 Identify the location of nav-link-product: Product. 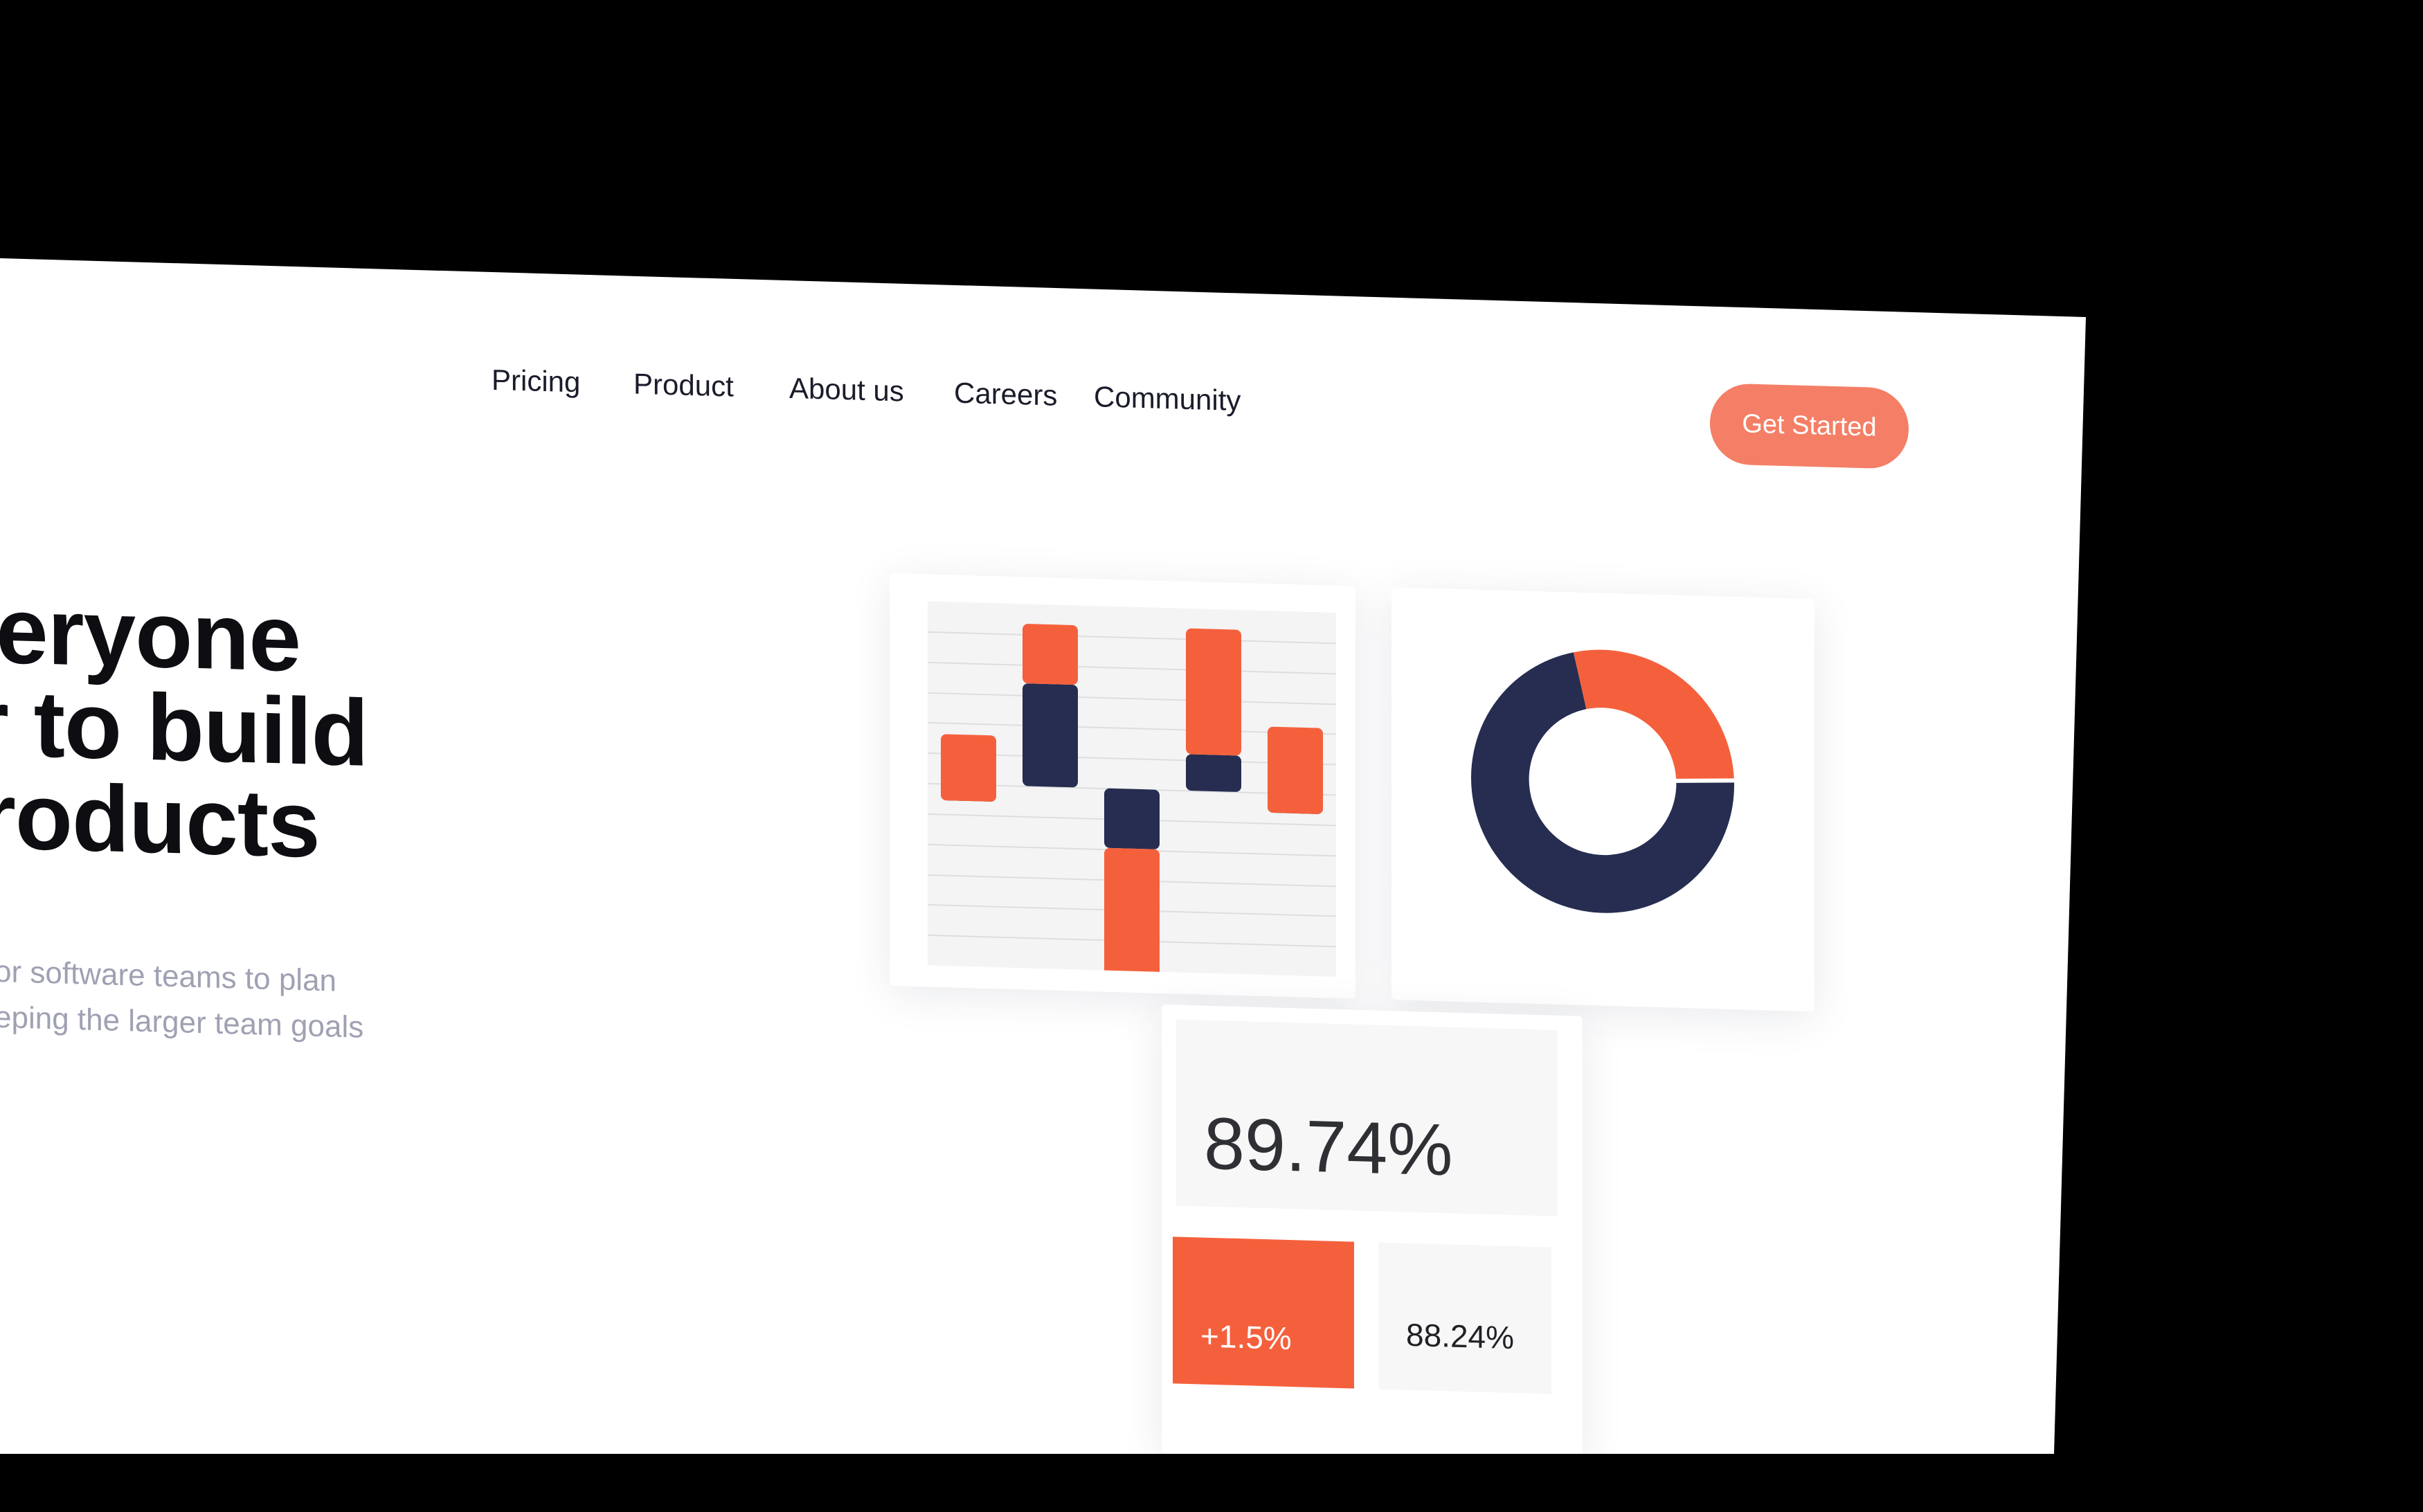
(683, 386).